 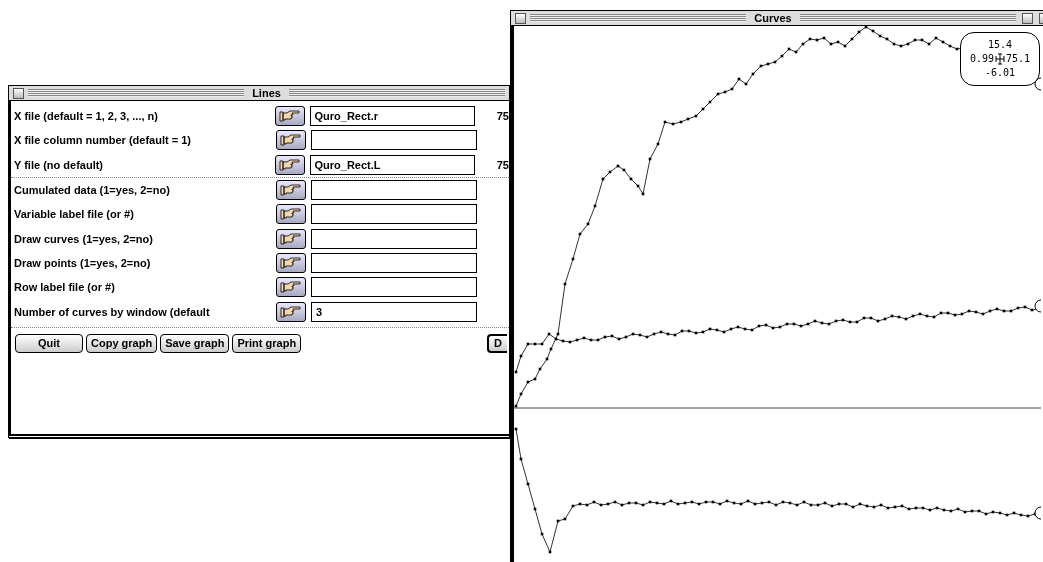 I want to click on push-button: D, so click(x=497, y=343).